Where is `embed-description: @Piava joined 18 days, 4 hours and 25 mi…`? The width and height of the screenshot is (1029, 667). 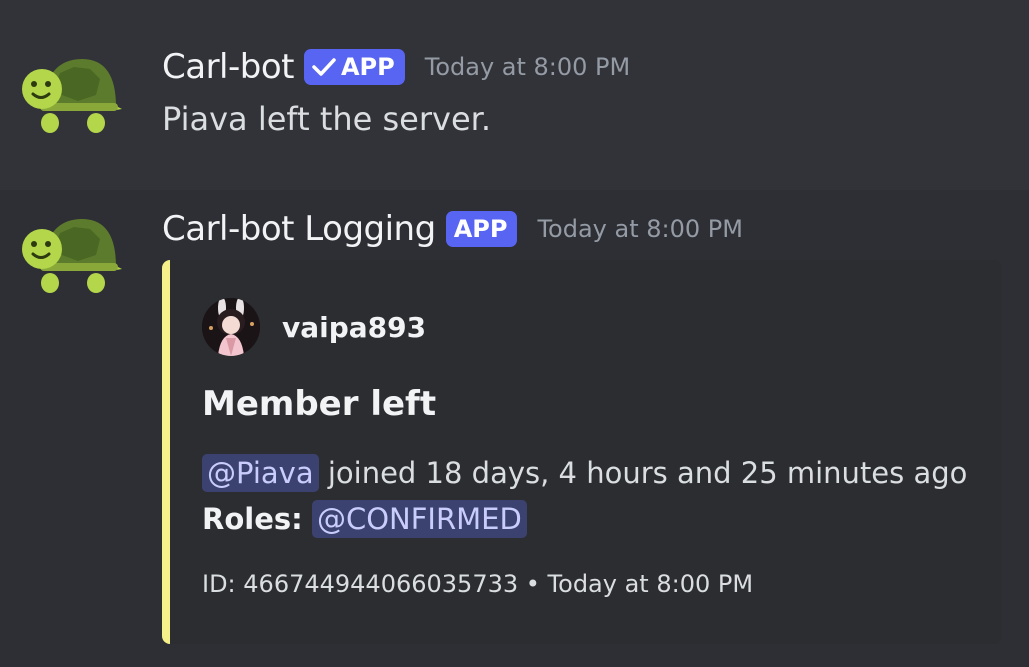
embed-description: @Piava joined 18 days, 4 hours and 25 mi… is located at coordinates (584, 496).